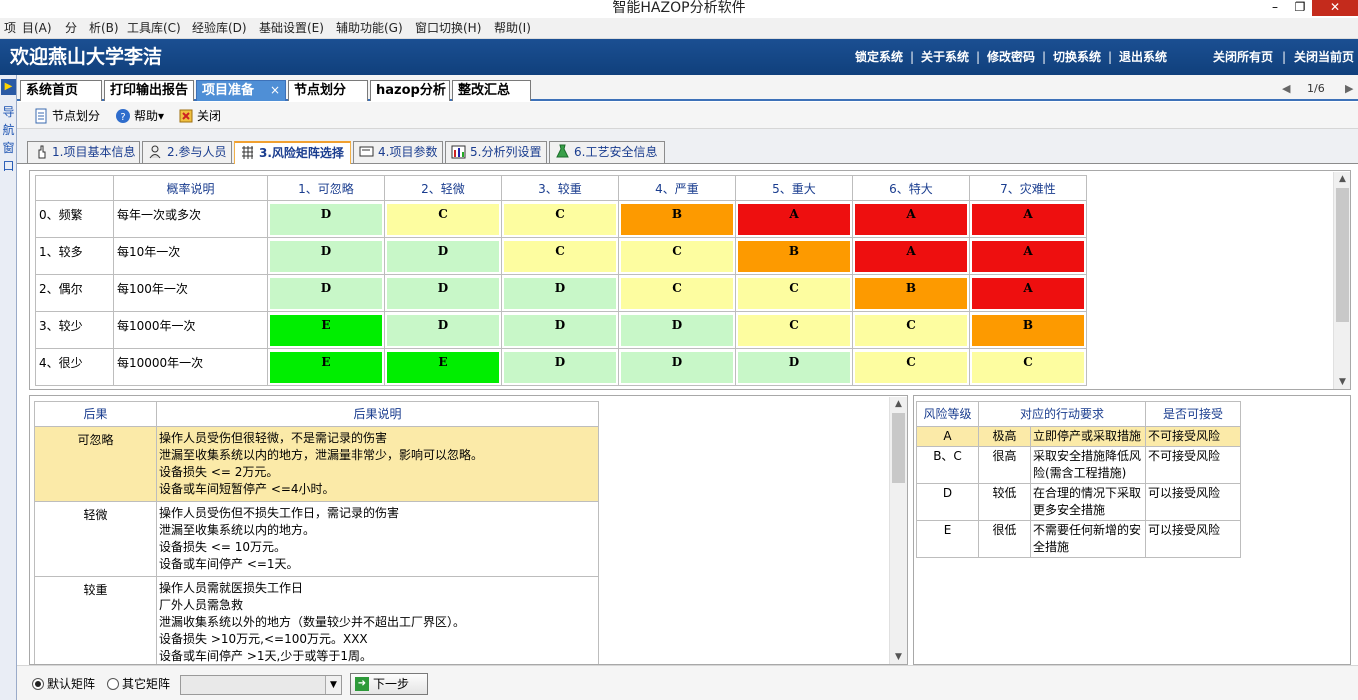  Describe the element at coordinates (491, 90) in the screenshot. I see `tab-rectification-summary: 整改汇总` at that location.